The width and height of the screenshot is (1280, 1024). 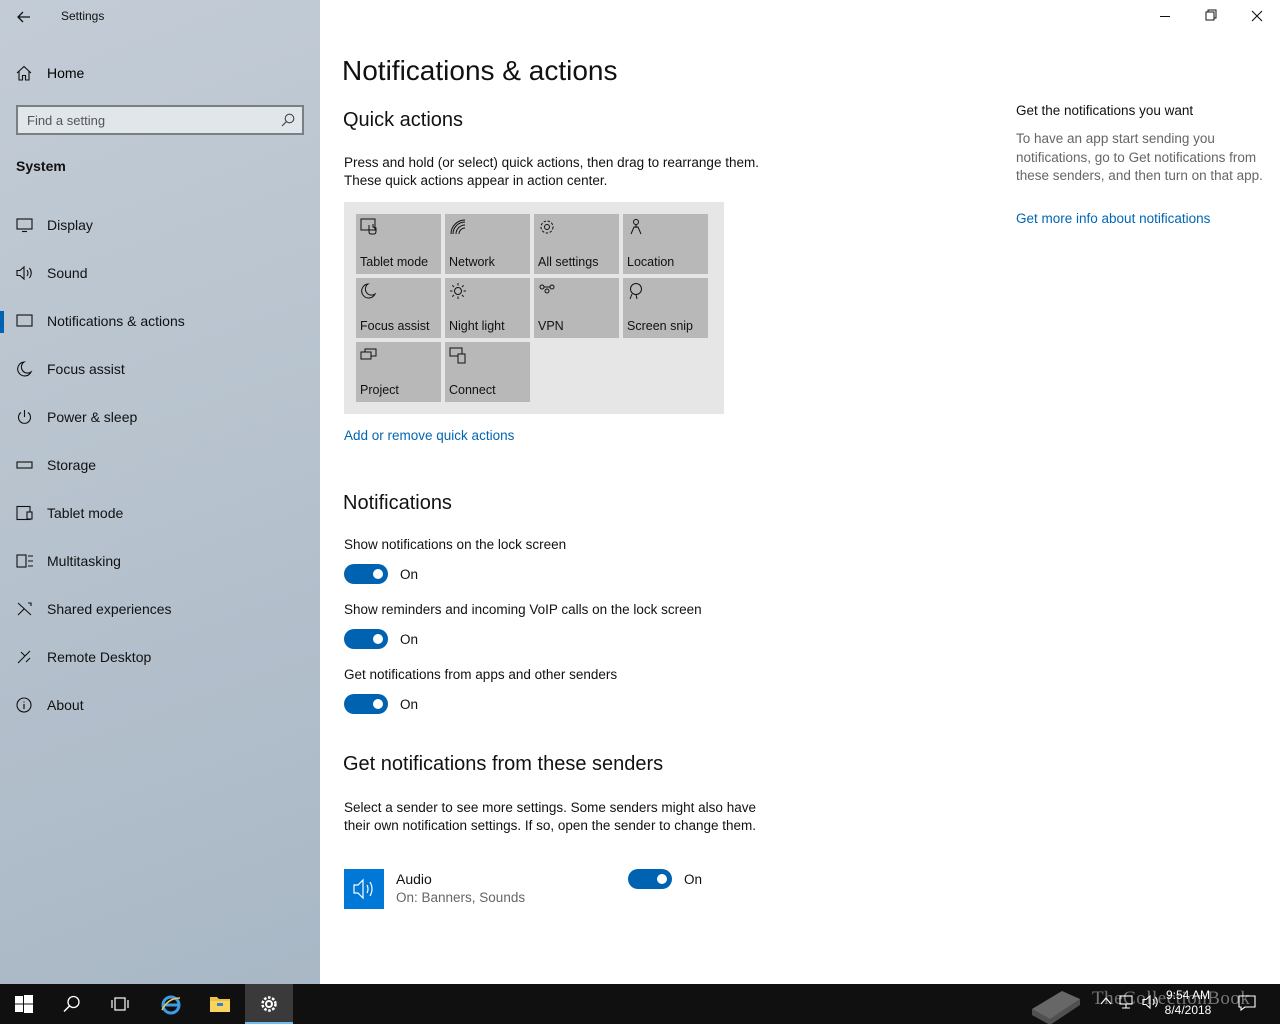 I want to click on internet-explorer-button, so click(x=170, y=1004).